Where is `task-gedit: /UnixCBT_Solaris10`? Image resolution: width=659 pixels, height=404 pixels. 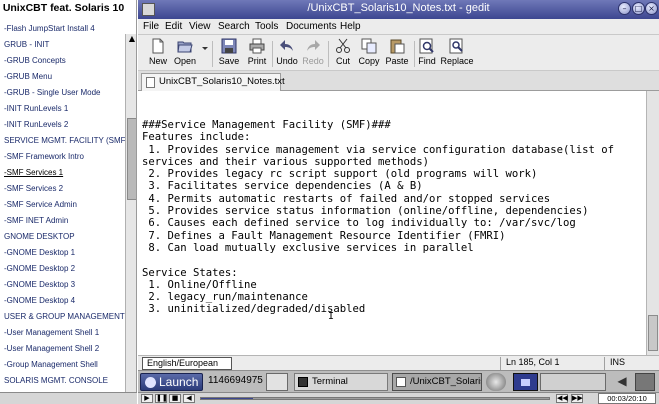
task-gedit: /UnixCBT_Solaris10 is located at coordinates (437, 382).